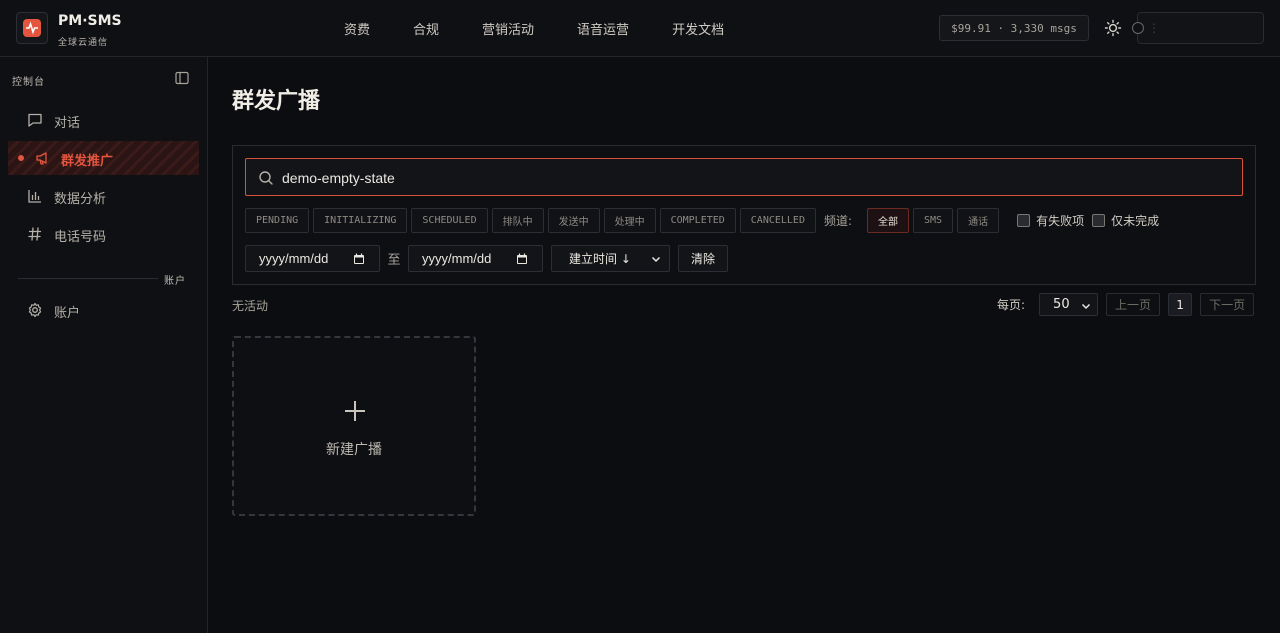  I want to click on current-page: 1, so click(1180, 304).